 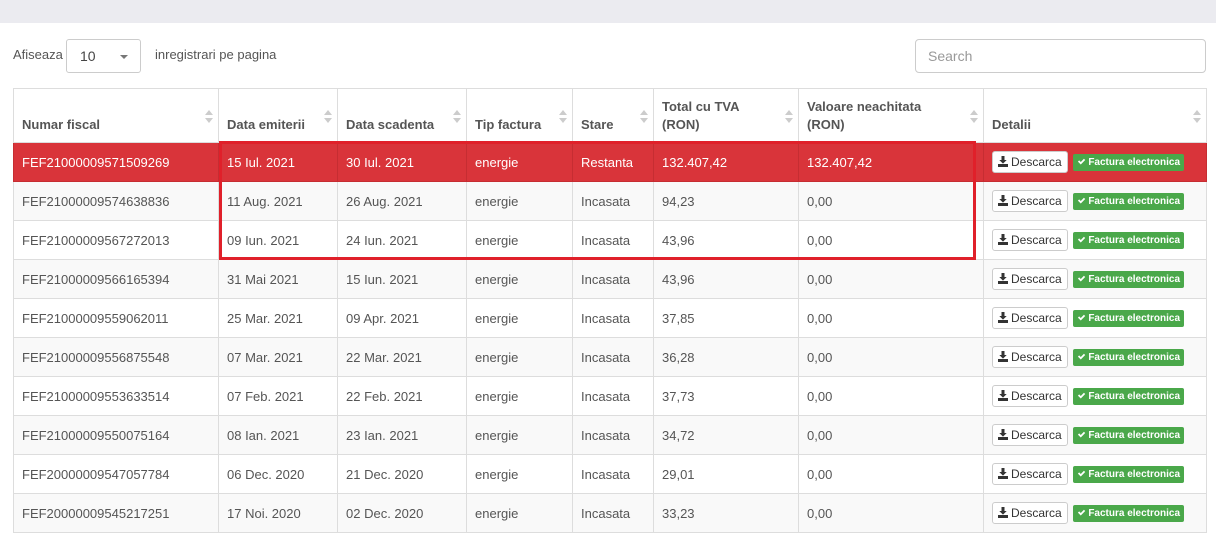 What do you see at coordinates (116, 513) in the screenshot?
I see `cell-numar-fiscal: FEF20000009545217251` at bounding box center [116, 513].